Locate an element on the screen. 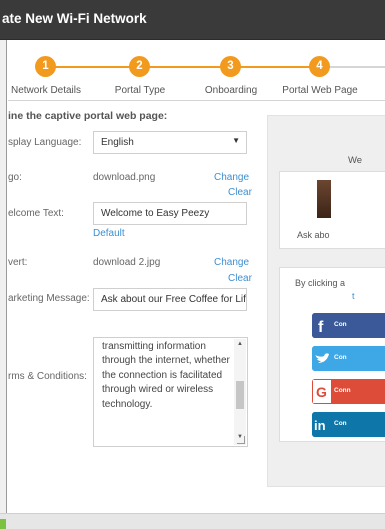  scrollbar-thumb is located at coordinates (240, 395).